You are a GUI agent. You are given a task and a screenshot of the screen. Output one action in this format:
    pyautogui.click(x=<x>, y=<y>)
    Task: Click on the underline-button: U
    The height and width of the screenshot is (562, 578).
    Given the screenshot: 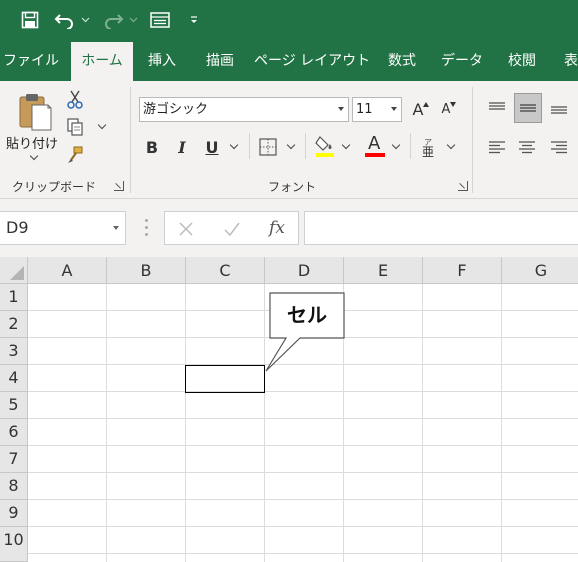 What is the action you would take?
    pyautogui.click(x=212, y=147)
    